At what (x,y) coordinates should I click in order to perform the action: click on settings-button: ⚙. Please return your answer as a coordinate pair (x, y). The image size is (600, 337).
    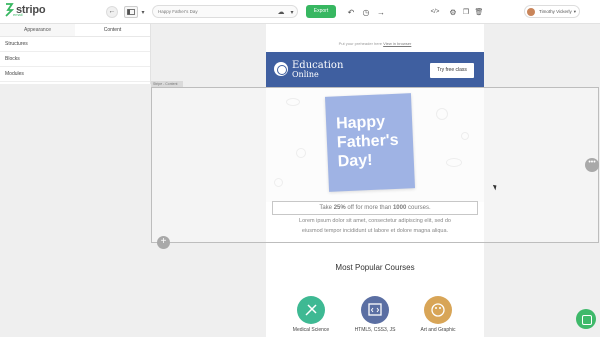
    Looking at the image, I should click on (453, 12).